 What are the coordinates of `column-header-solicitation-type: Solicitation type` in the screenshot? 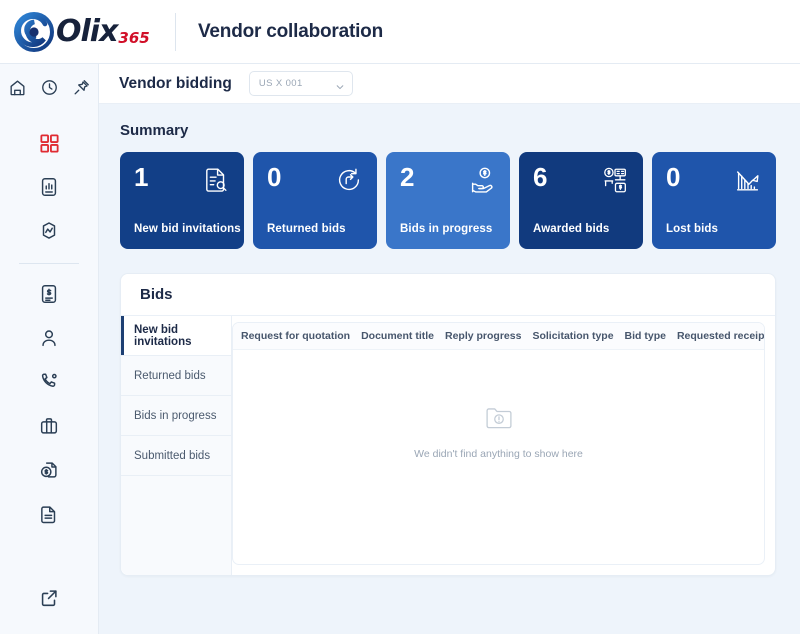 It's located at (572, 336).